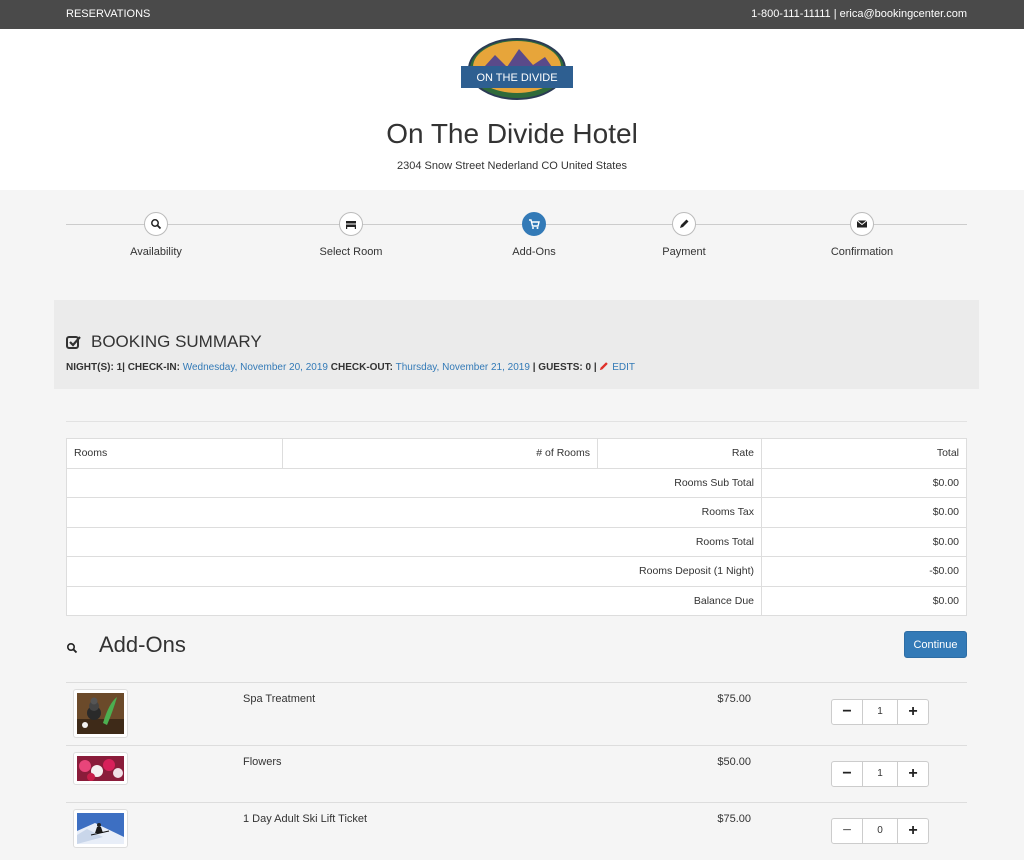 Image resolution: width=1024 pixels, height=860 pixels. What do you see at coordinates (516, 773) in the screenshot?
I see `addon-row-flowers: Flowers $50.00 − 1 +` at bounding box center [516, 773].